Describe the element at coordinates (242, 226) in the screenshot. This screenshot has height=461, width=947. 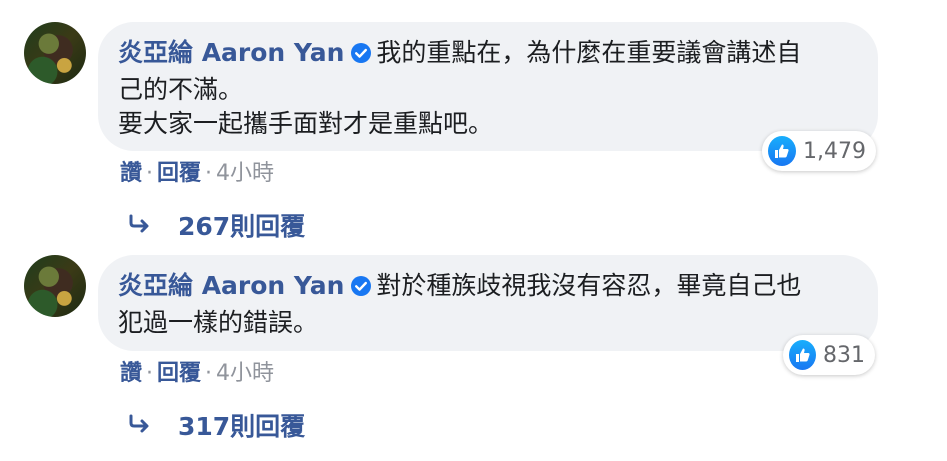
I see `replies-count: 267則回覆` at that location.